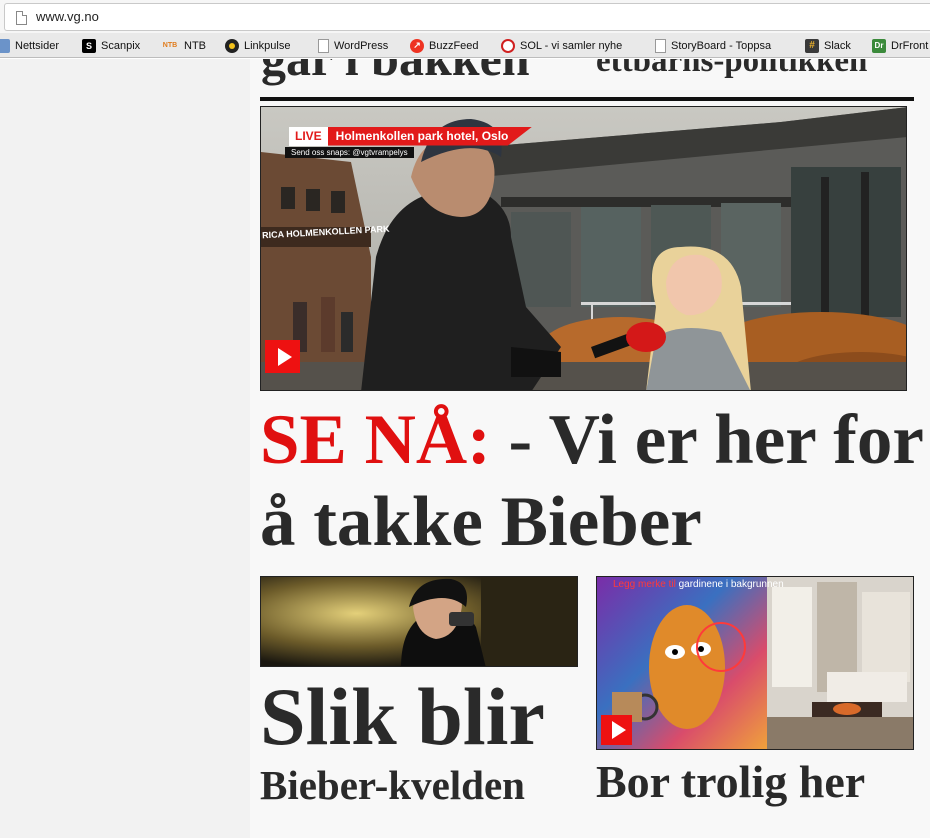 Image resolution: width=930 pixels, height=838 pixels. Describe the element at coordinates (508, 45) in the screenshot. I see `sol-icon` at that location.